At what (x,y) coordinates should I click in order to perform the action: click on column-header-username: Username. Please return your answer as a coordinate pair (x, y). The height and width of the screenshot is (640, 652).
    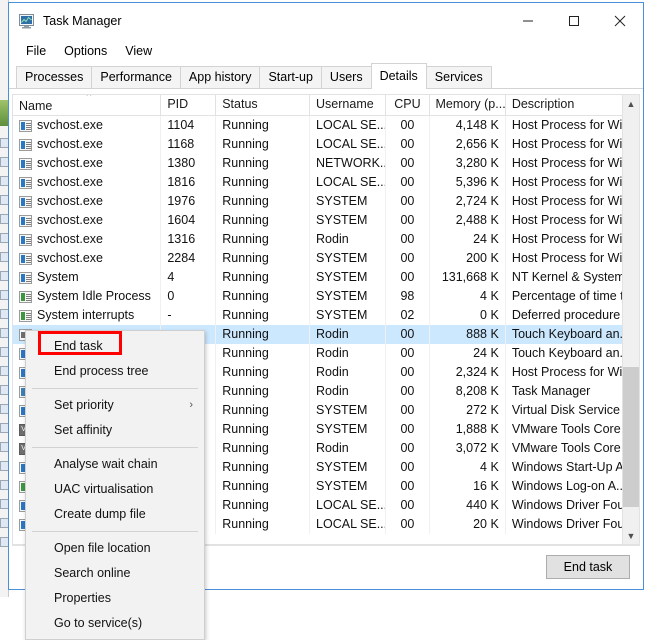
    Looking at the image, I should click on (348, 105).